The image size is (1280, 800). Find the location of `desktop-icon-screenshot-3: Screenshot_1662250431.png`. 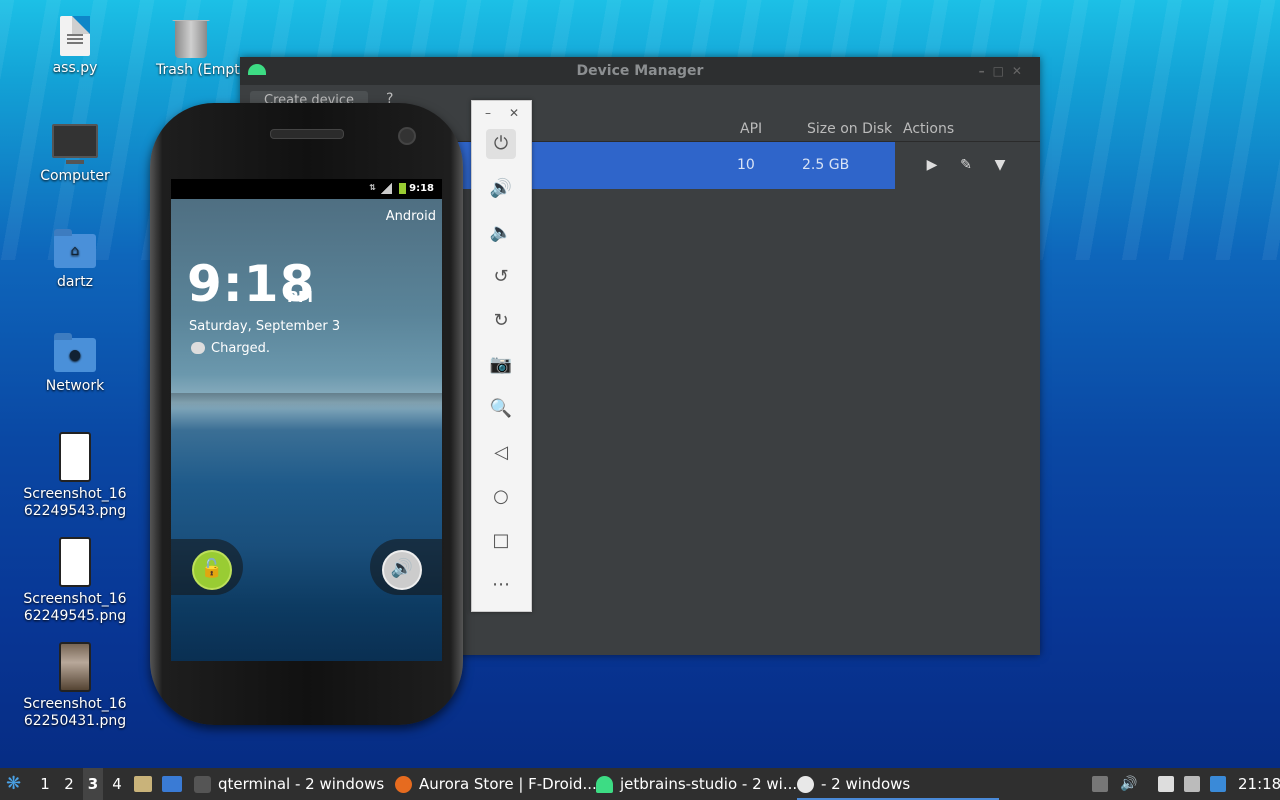

desktop-icon-screenshot-3: Screenshot_1662250431.png is located at coordinates (75, 686).